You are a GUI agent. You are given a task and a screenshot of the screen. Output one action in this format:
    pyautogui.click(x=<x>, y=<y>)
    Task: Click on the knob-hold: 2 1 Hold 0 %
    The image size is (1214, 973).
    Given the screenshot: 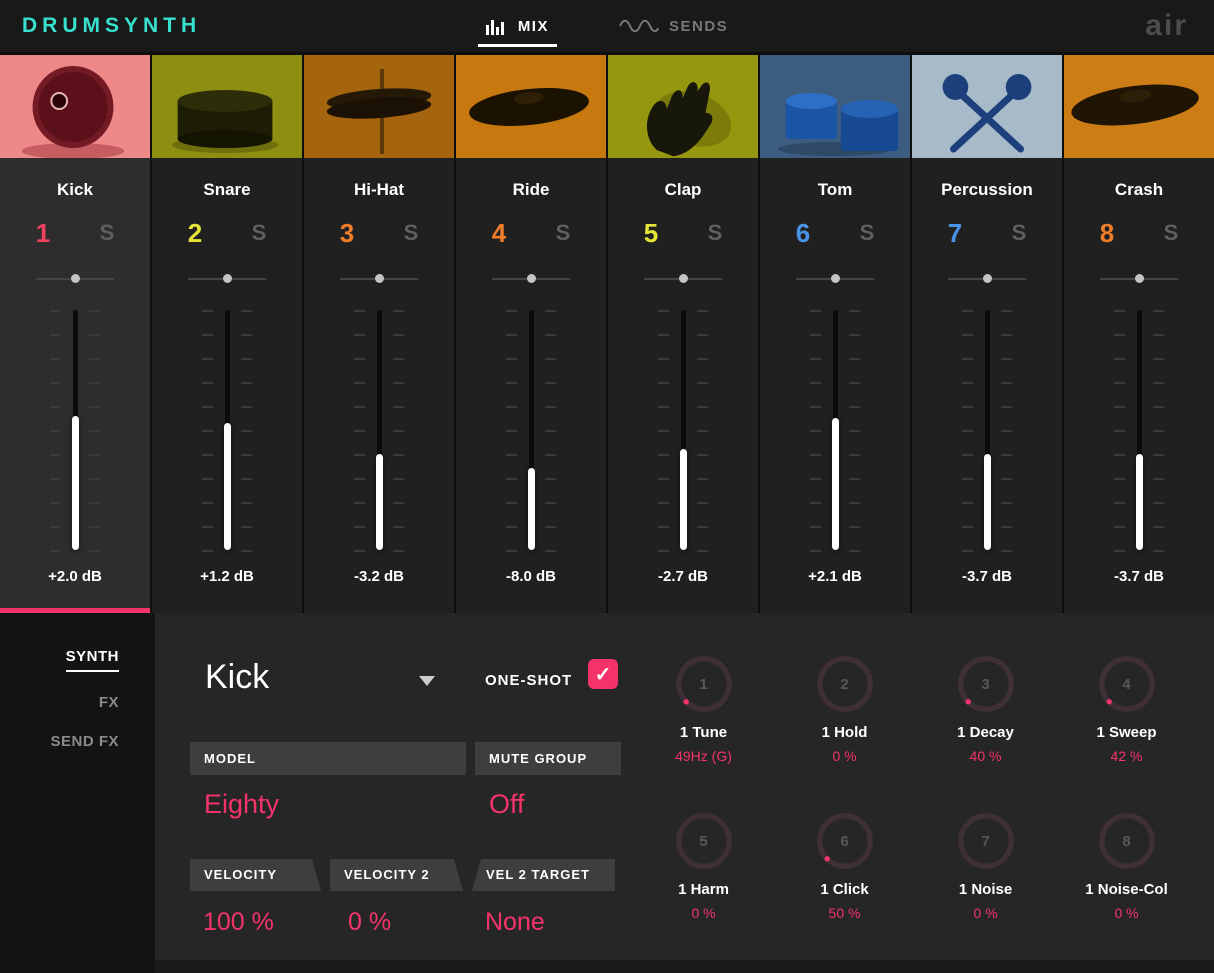 What is the action you would take?
    pyautogui.click(x=844, y=731)
    